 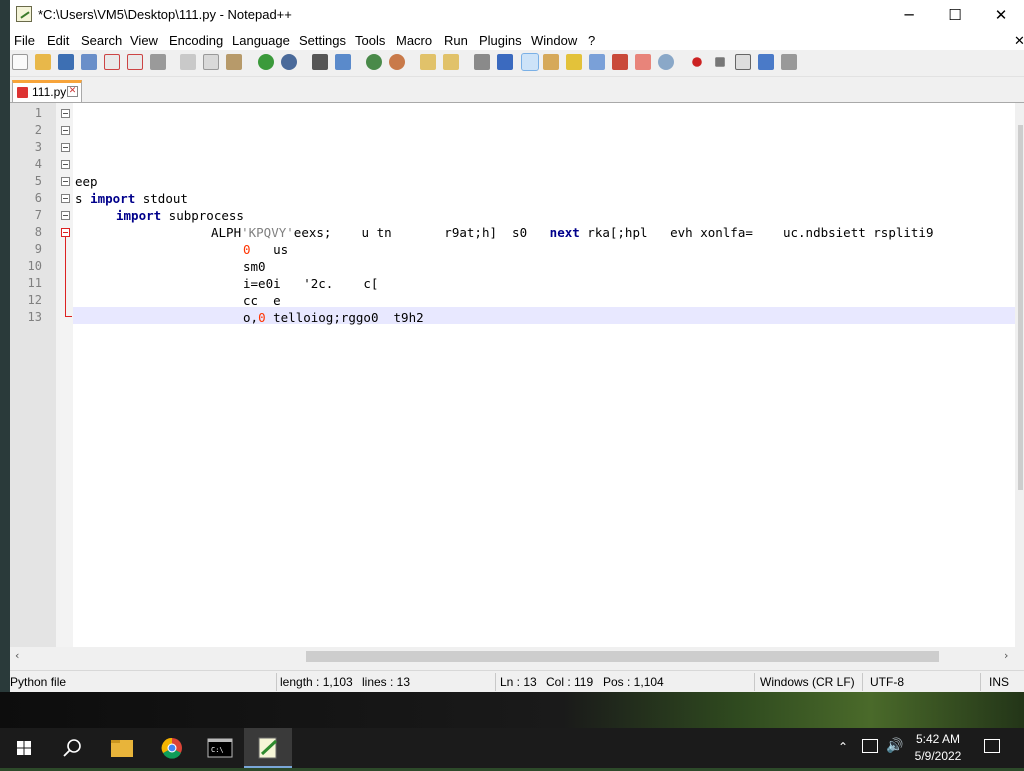 I want to click on desktop-wallpaper-strip, so click(x=512, y=710).